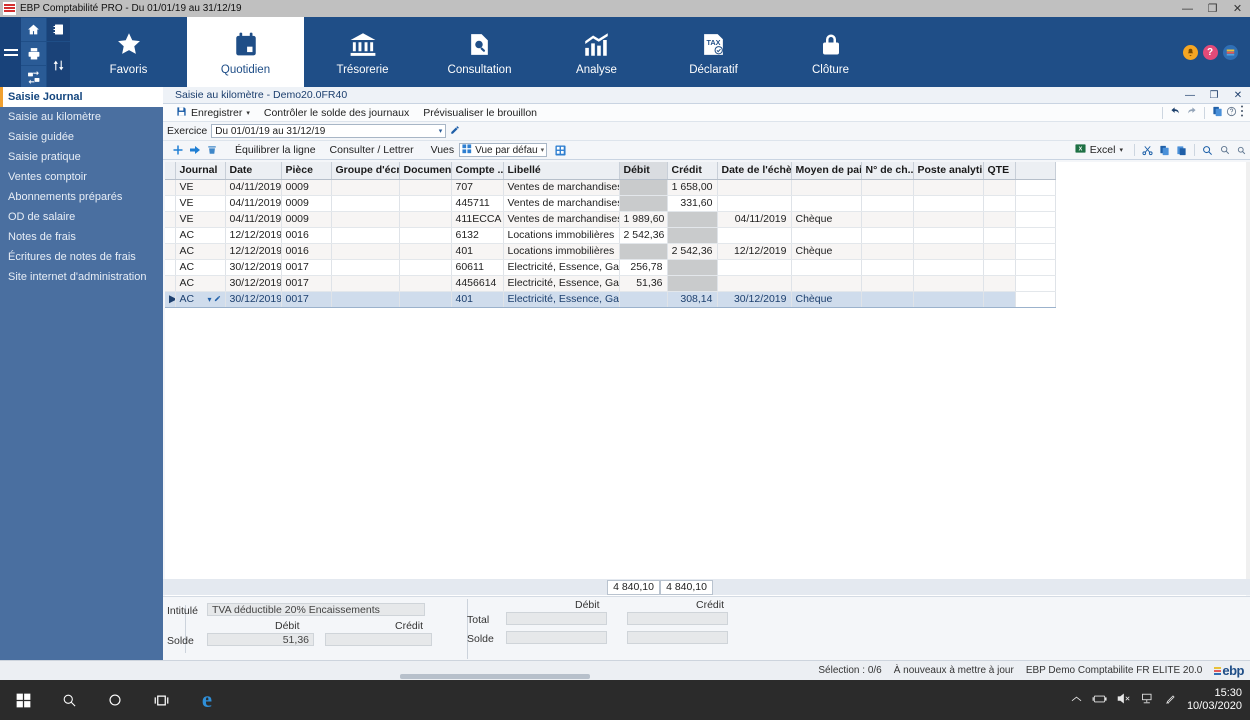 This screenshot has width=1250, height=720. I want to click on user-account-icon, so click(1230, 52).